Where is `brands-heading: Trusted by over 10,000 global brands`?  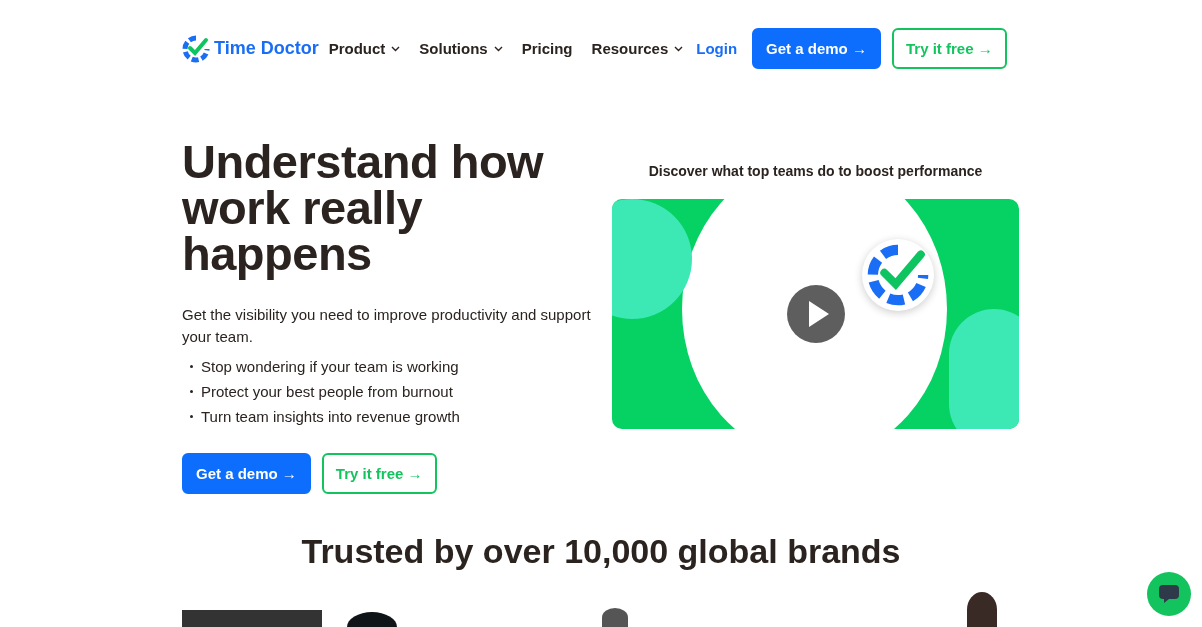
brands-heading: Trusted by over 10,000 global brands is located at coordinates (601, 551).